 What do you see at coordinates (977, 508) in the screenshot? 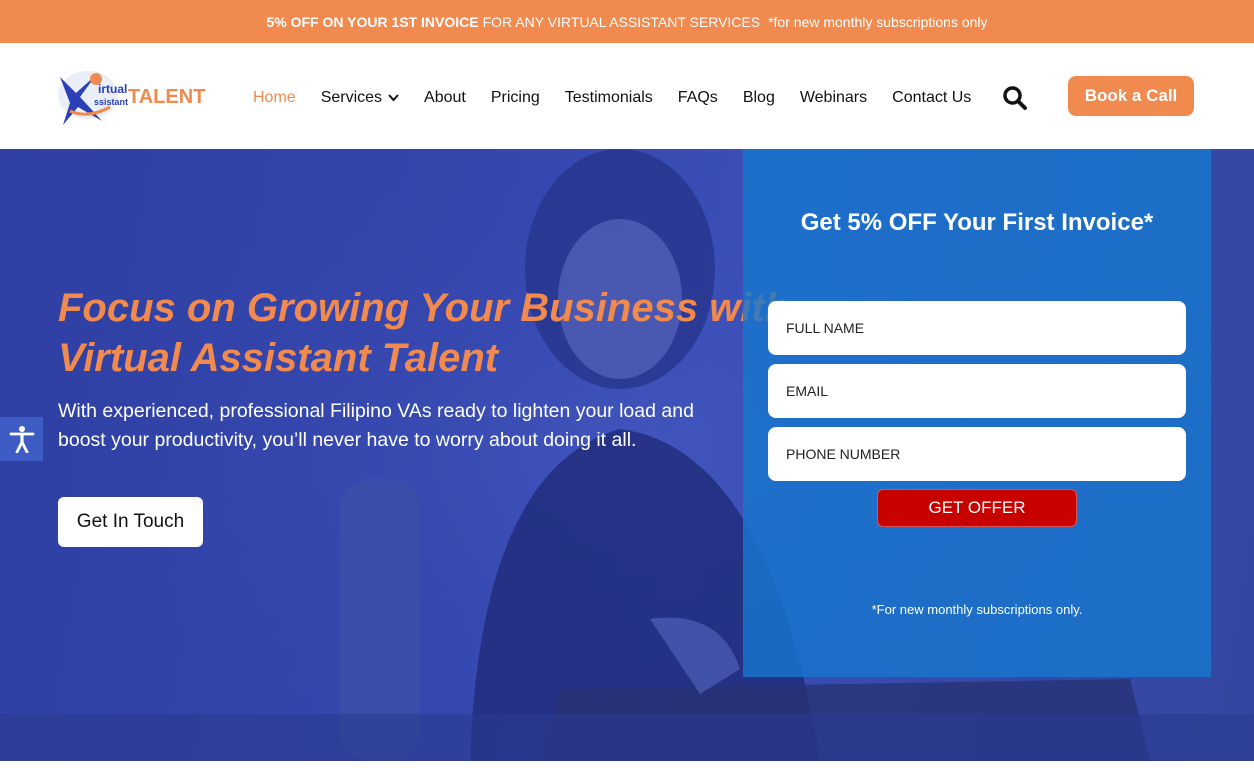
I see `get-offer-button: GET OFFER` at bounding box center [977, 508].